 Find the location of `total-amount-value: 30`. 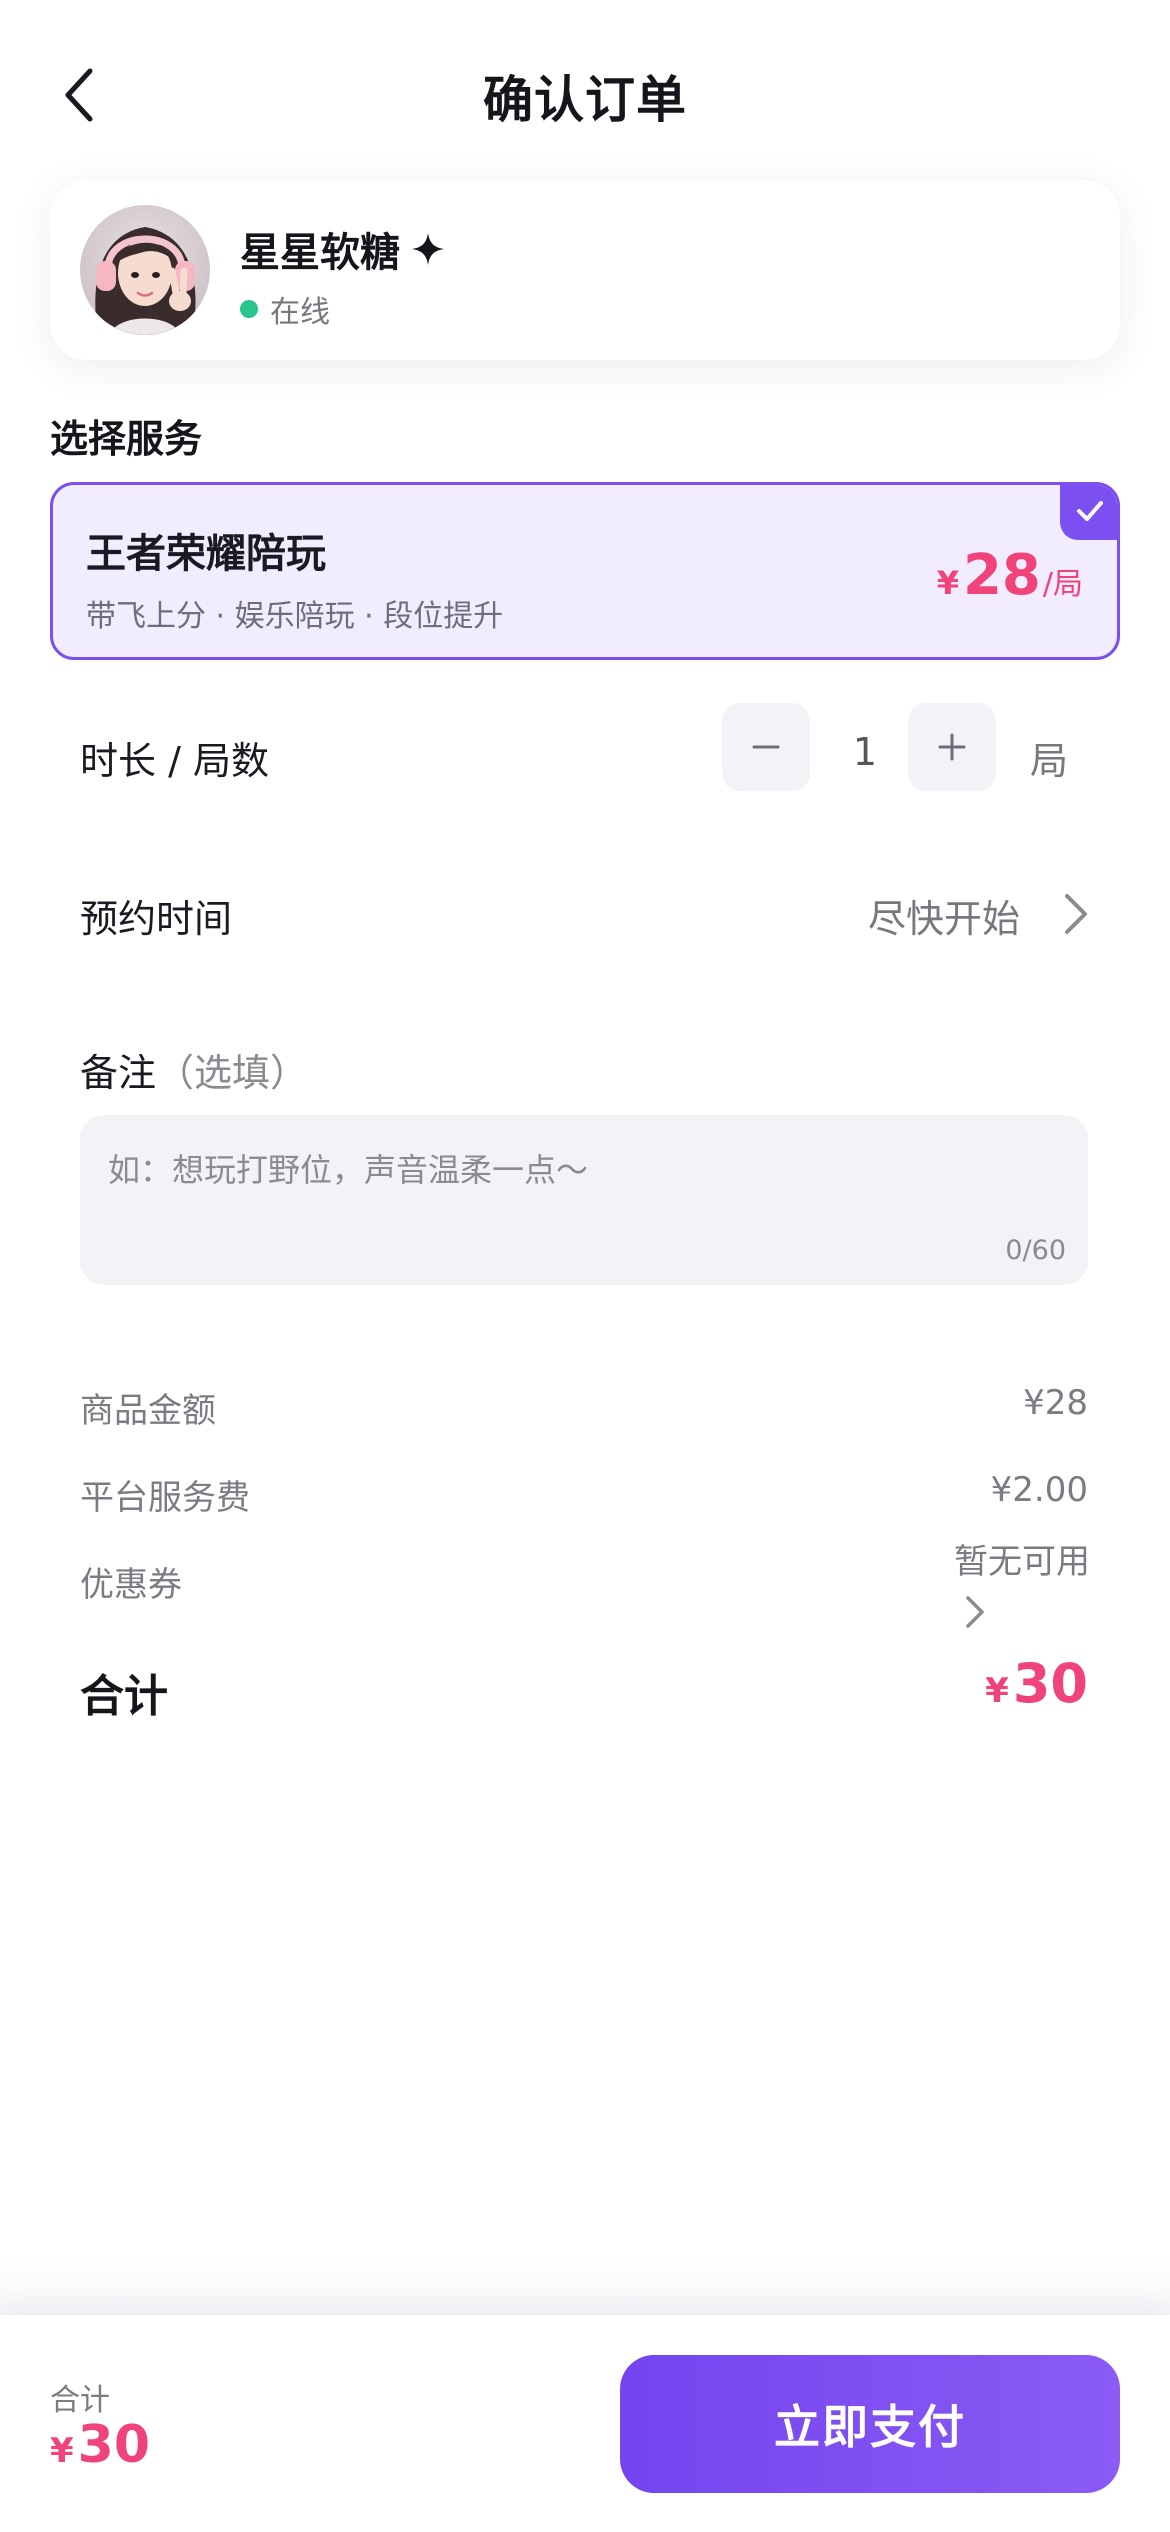

total-amount-value: 30 is located at coordinates (1050, 1683).